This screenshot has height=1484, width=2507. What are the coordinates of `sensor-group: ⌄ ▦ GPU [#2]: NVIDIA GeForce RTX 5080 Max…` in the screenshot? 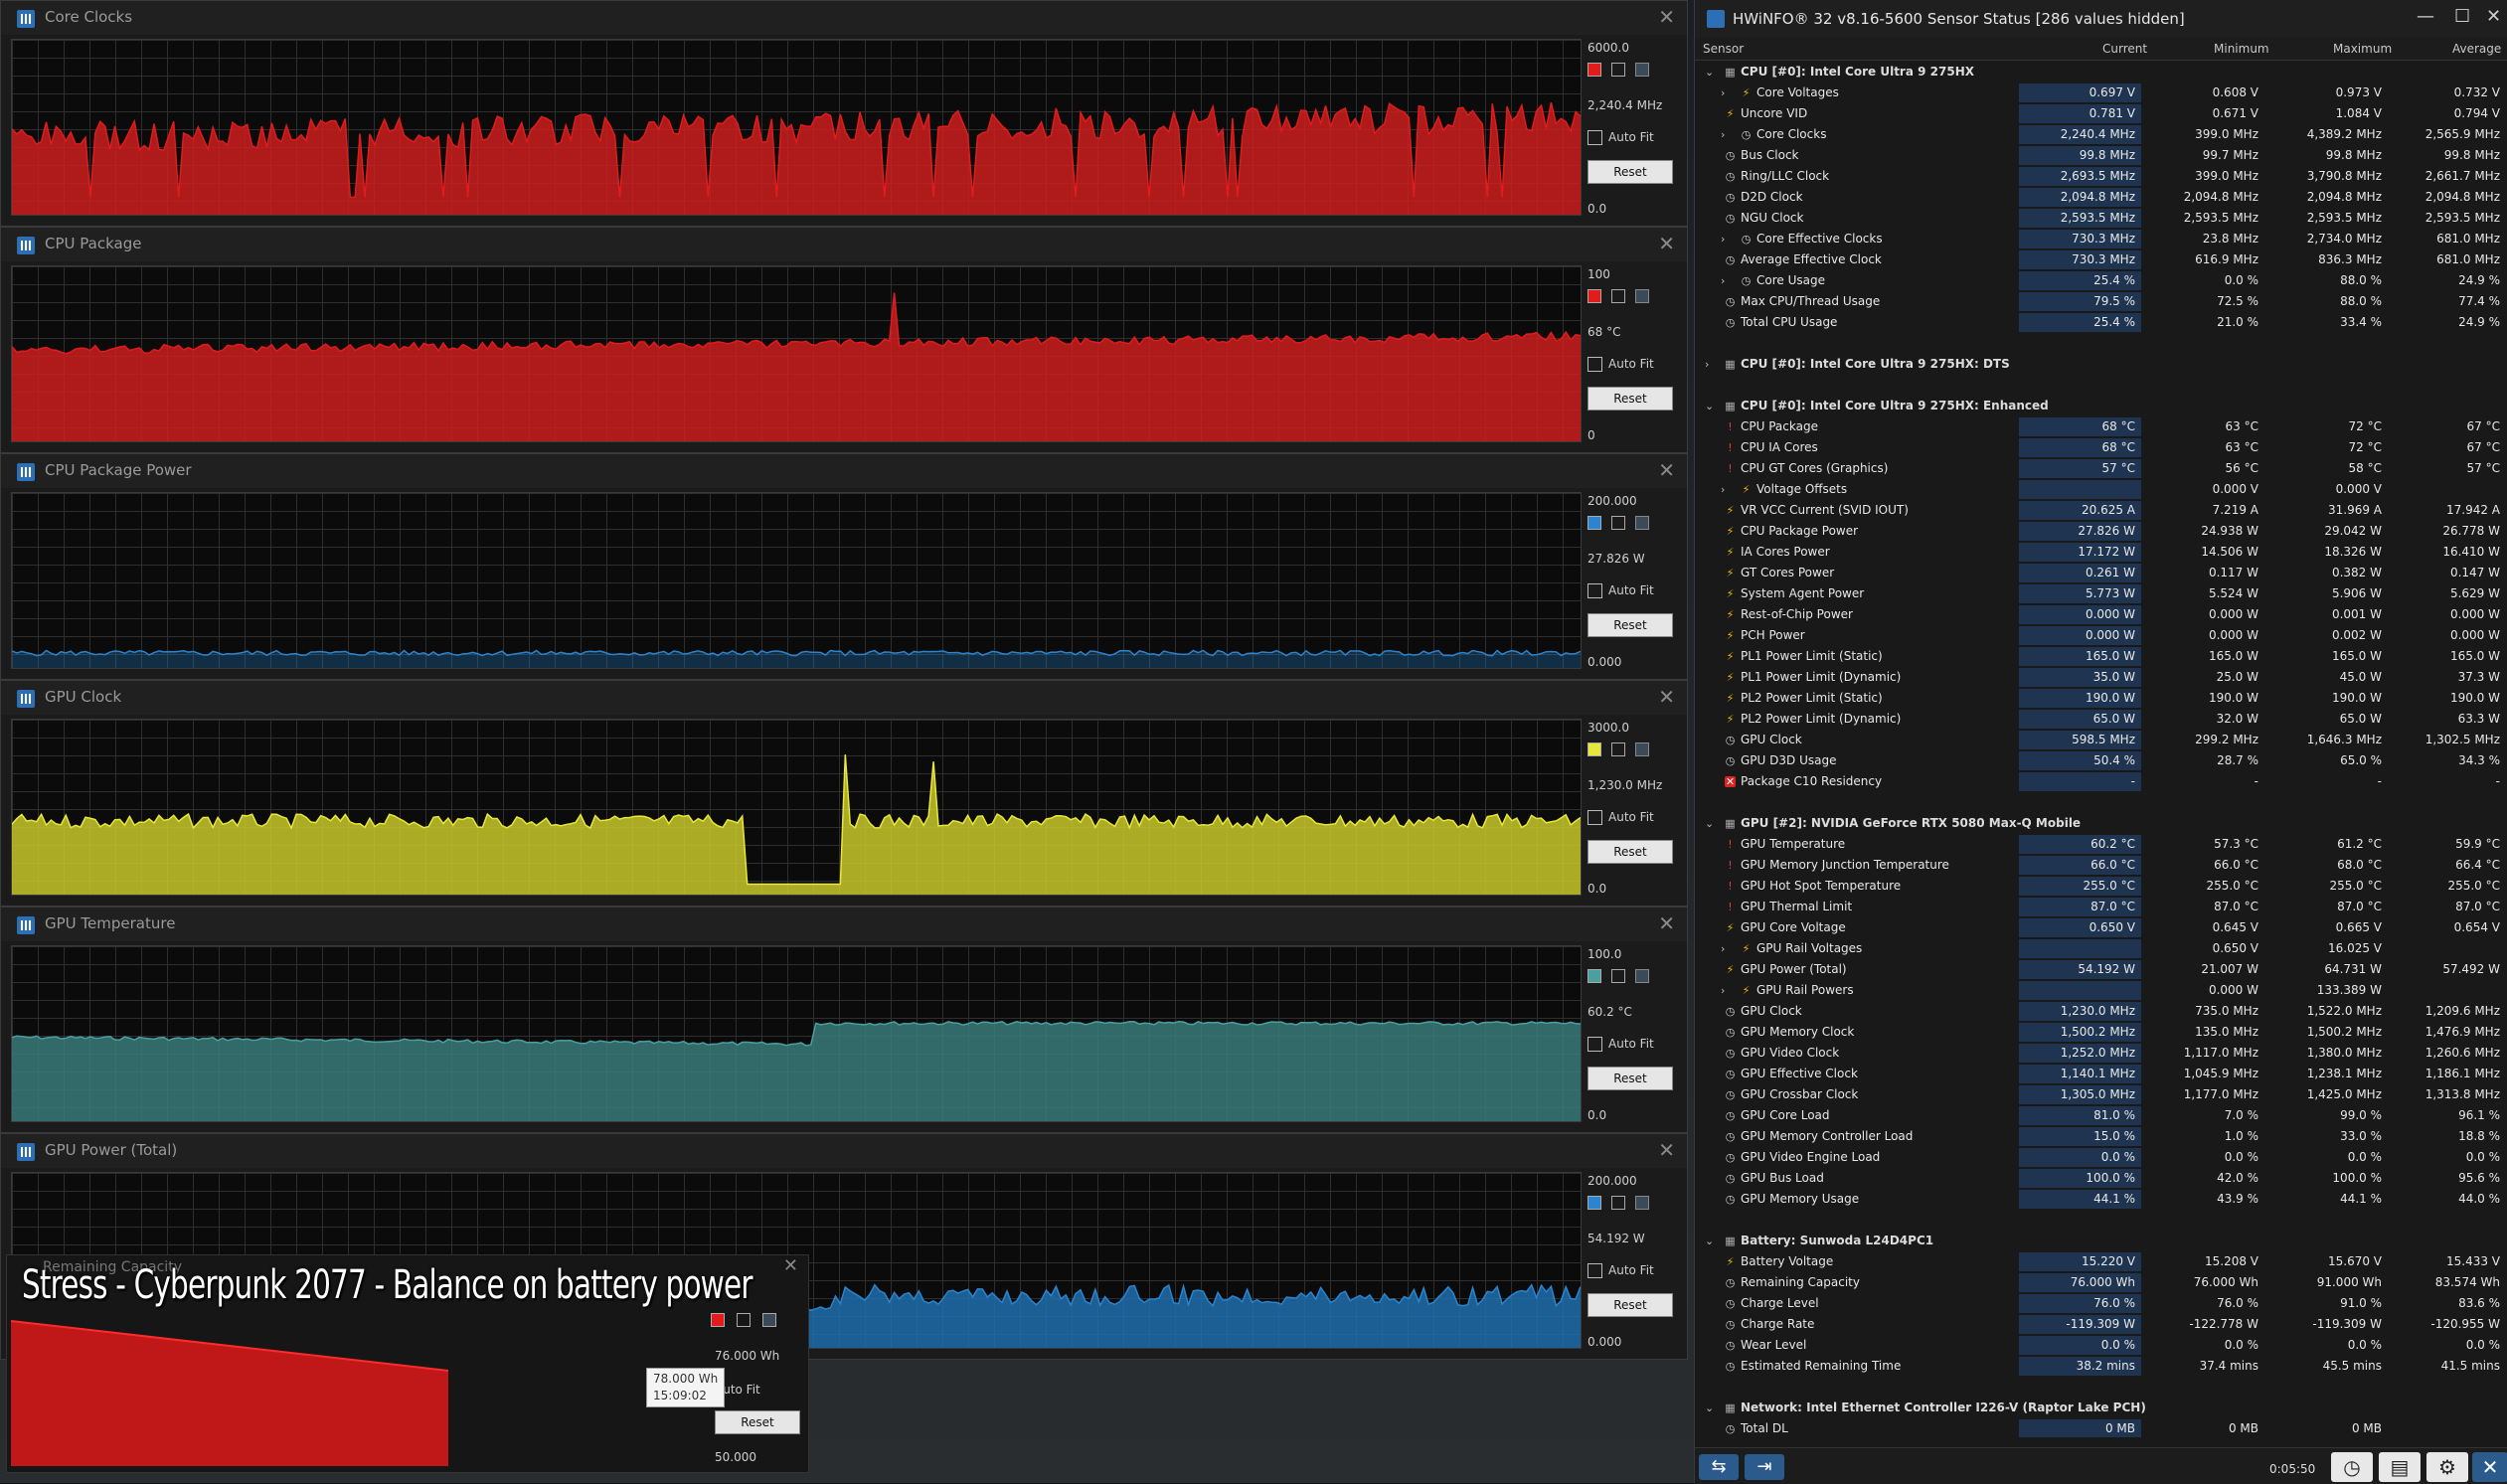 It's located at (2101, 823).